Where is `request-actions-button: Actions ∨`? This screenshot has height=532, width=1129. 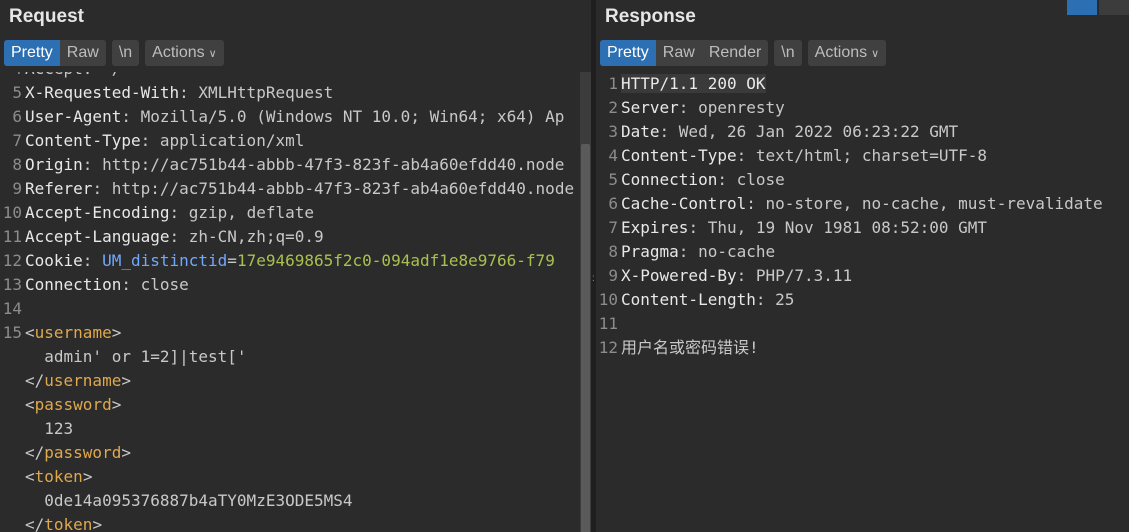
request-actions-button: Actions ∨ is located at coordinates (184, 53).